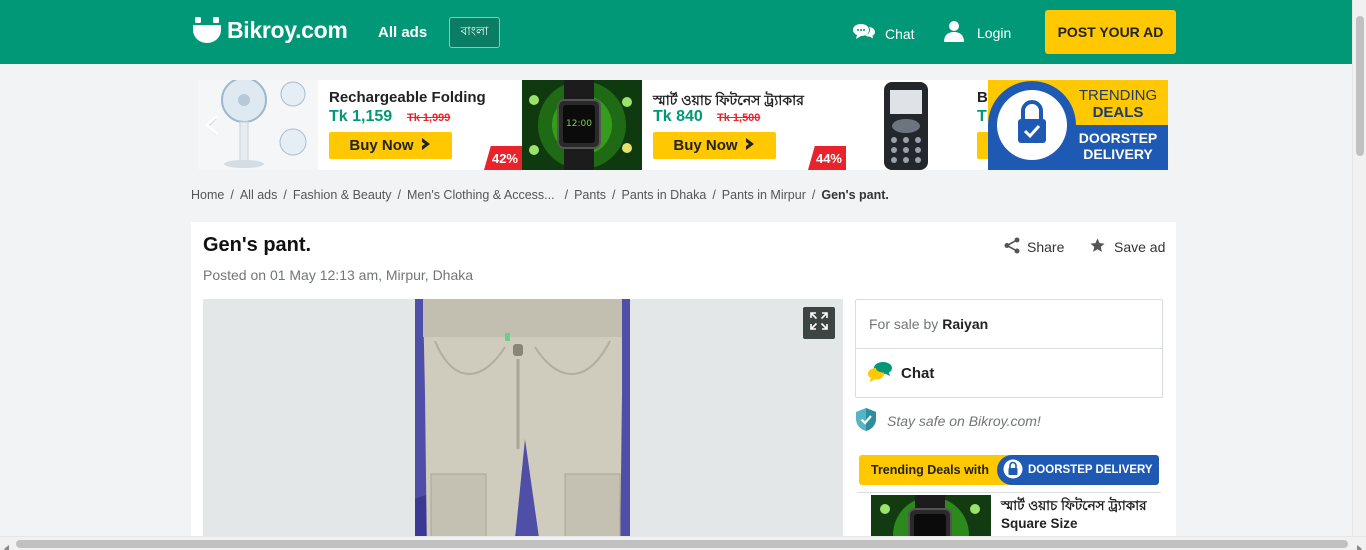 The height and width of the screenshot is (550, 1366). What do you see at coordinates (361, 116) in the screenshot?
I see `promo-price: Tk 1,159` at bounding box center [361, 116].